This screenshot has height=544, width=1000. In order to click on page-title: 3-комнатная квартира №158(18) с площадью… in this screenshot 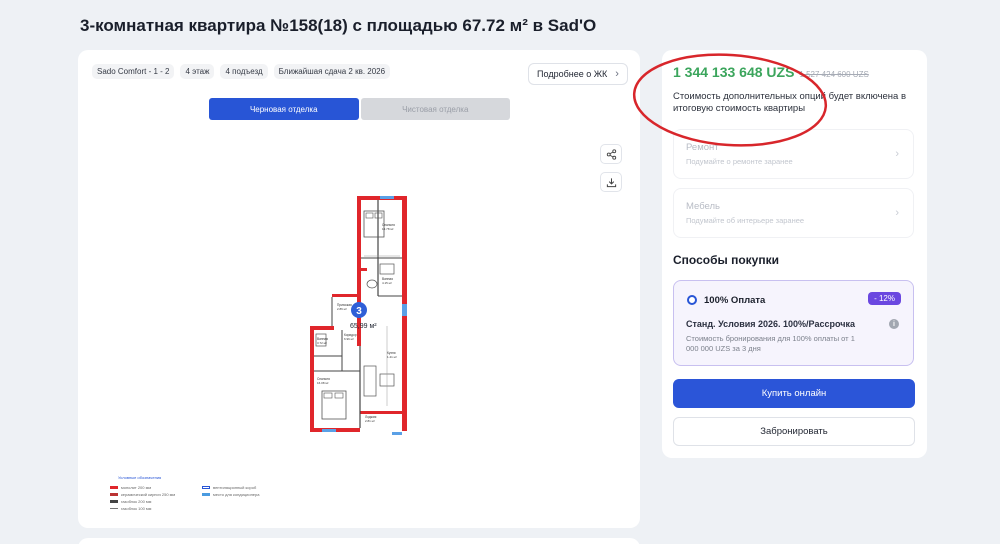, I will do `click(338, 25)`.